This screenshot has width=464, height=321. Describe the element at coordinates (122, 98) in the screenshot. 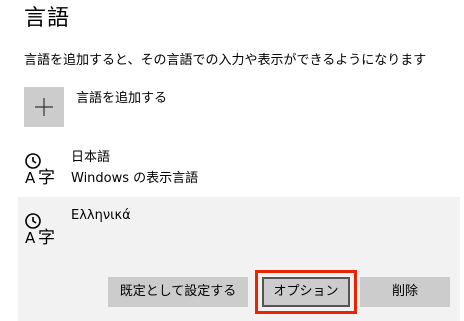

I see `add-language-label: 言語を追加する` at that location.